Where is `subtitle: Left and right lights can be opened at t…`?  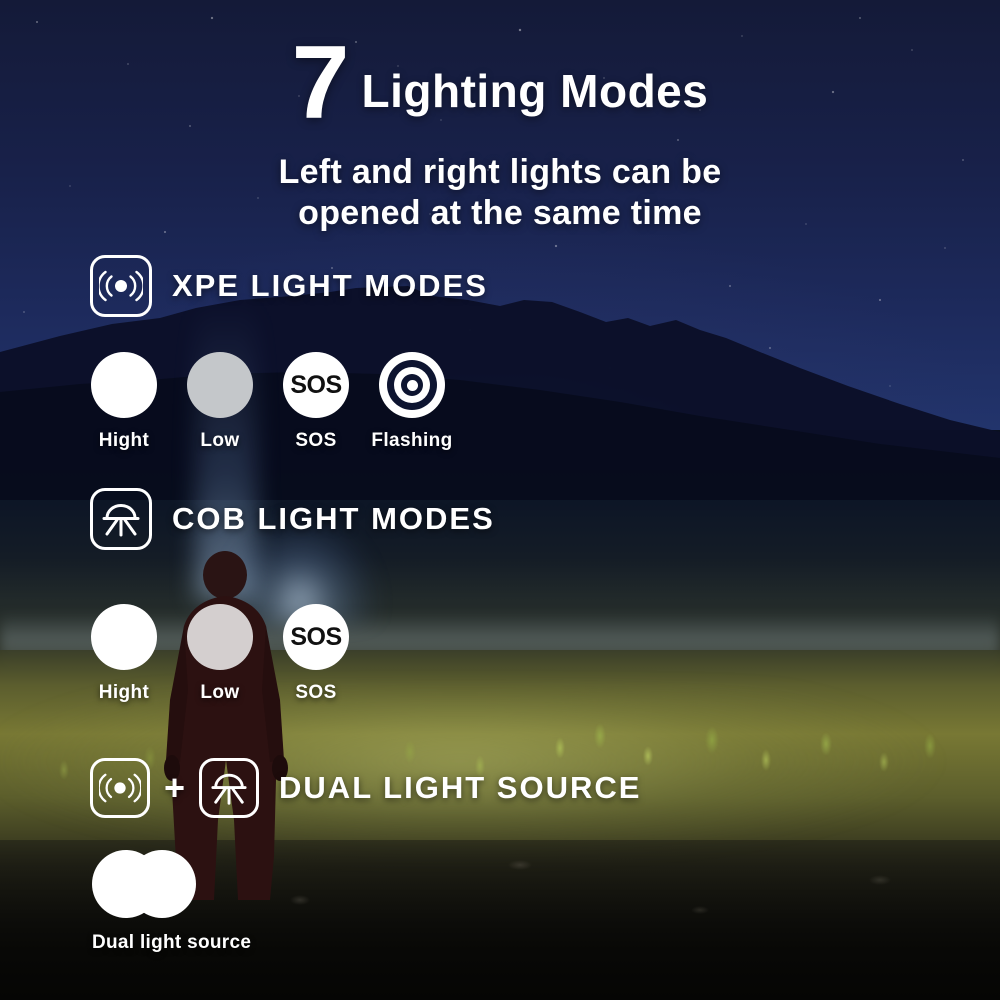 subtitle: Left and right lights can be opened at t… is located at coordinates (500, 193).